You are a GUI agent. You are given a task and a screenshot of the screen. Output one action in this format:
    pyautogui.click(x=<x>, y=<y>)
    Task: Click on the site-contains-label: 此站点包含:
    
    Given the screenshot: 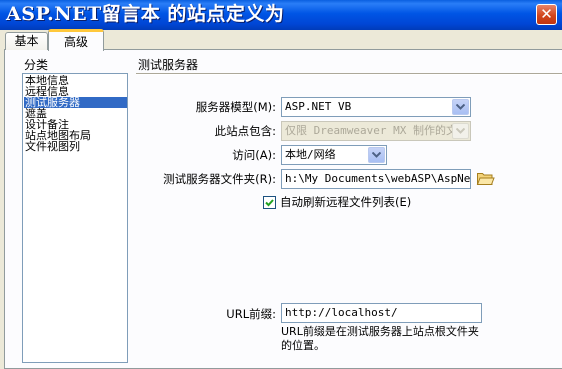 What is the action you would take?
    pyautogui.click(x=245, y=131)
    